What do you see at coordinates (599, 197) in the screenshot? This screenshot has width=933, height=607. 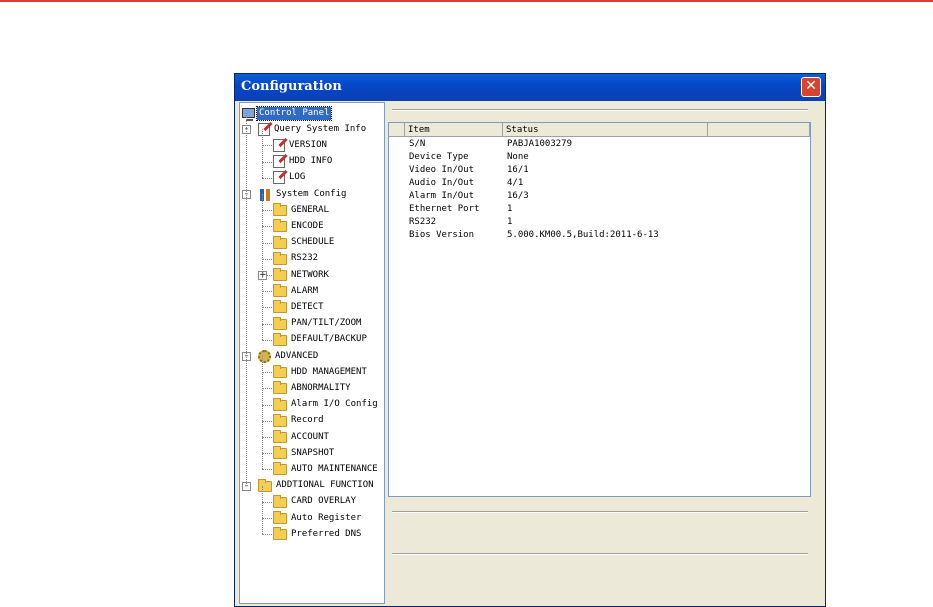 I see `list-row: Alarm In/Out 16/3` at bounding box center [599, 197].